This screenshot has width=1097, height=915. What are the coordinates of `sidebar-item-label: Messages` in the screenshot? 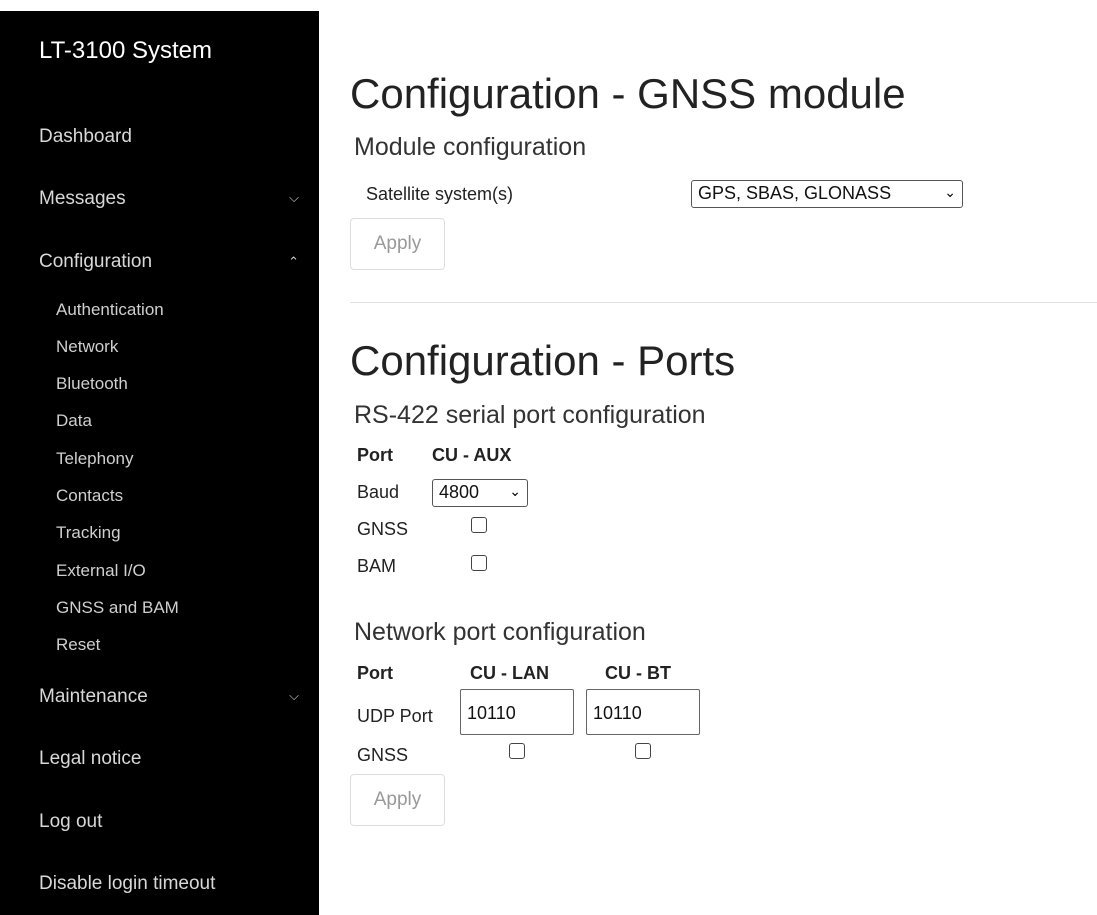 It's located at (82, 198).